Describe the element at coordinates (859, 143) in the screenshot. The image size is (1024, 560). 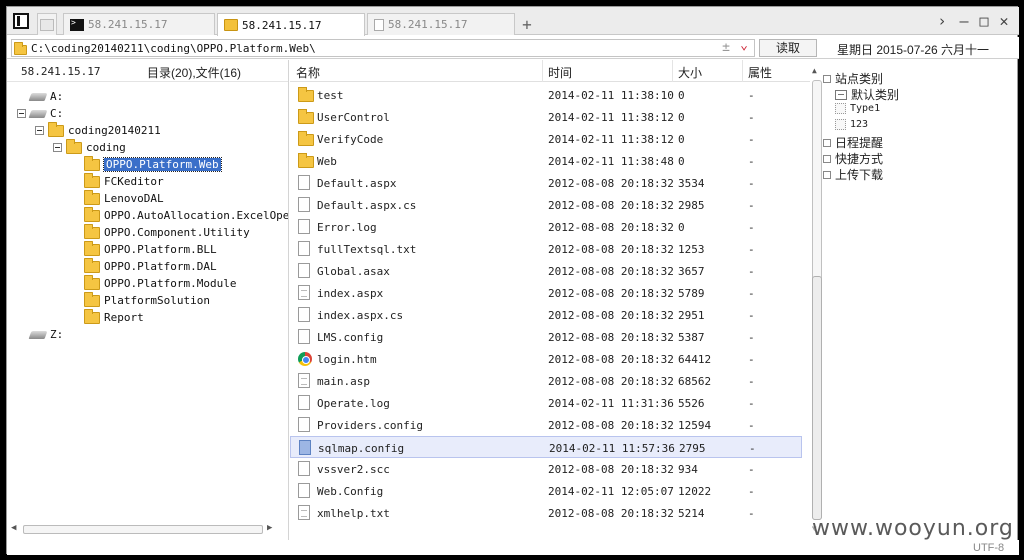
I see `schedule-label: 日程提醒` at that location.